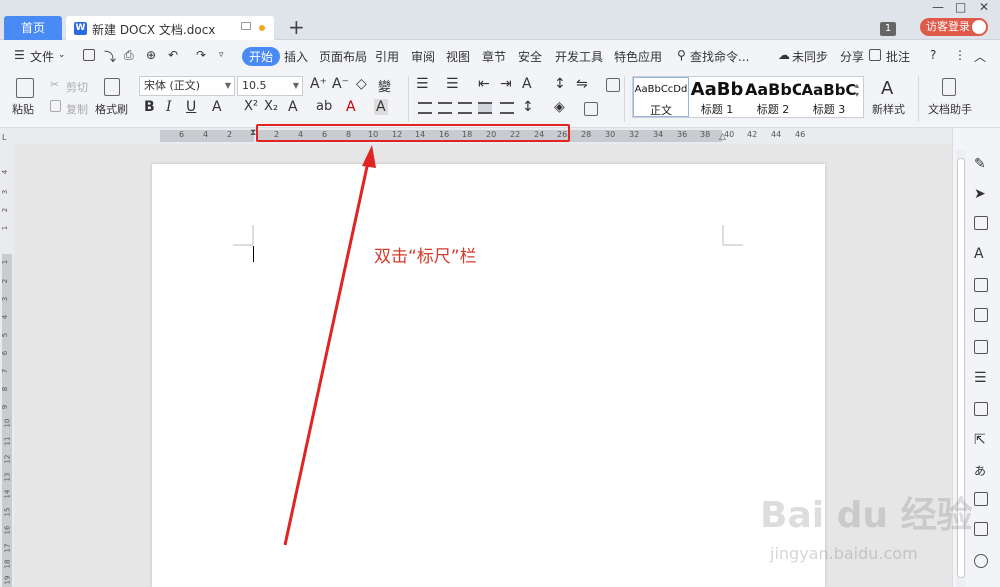 This screenshot has height=587, width=1000. I want to click on image-icon, so click(981, 409).